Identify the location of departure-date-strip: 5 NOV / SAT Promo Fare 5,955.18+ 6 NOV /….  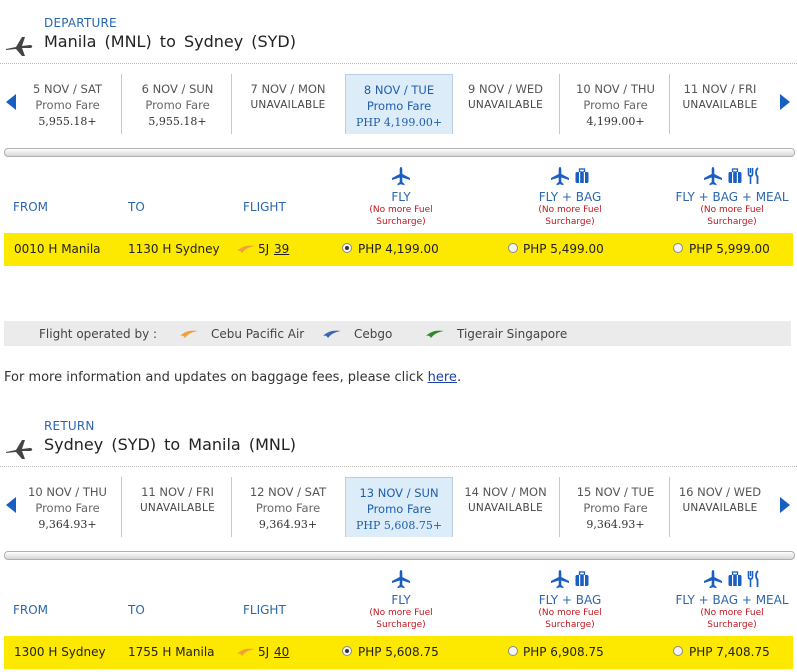
(398, 106).